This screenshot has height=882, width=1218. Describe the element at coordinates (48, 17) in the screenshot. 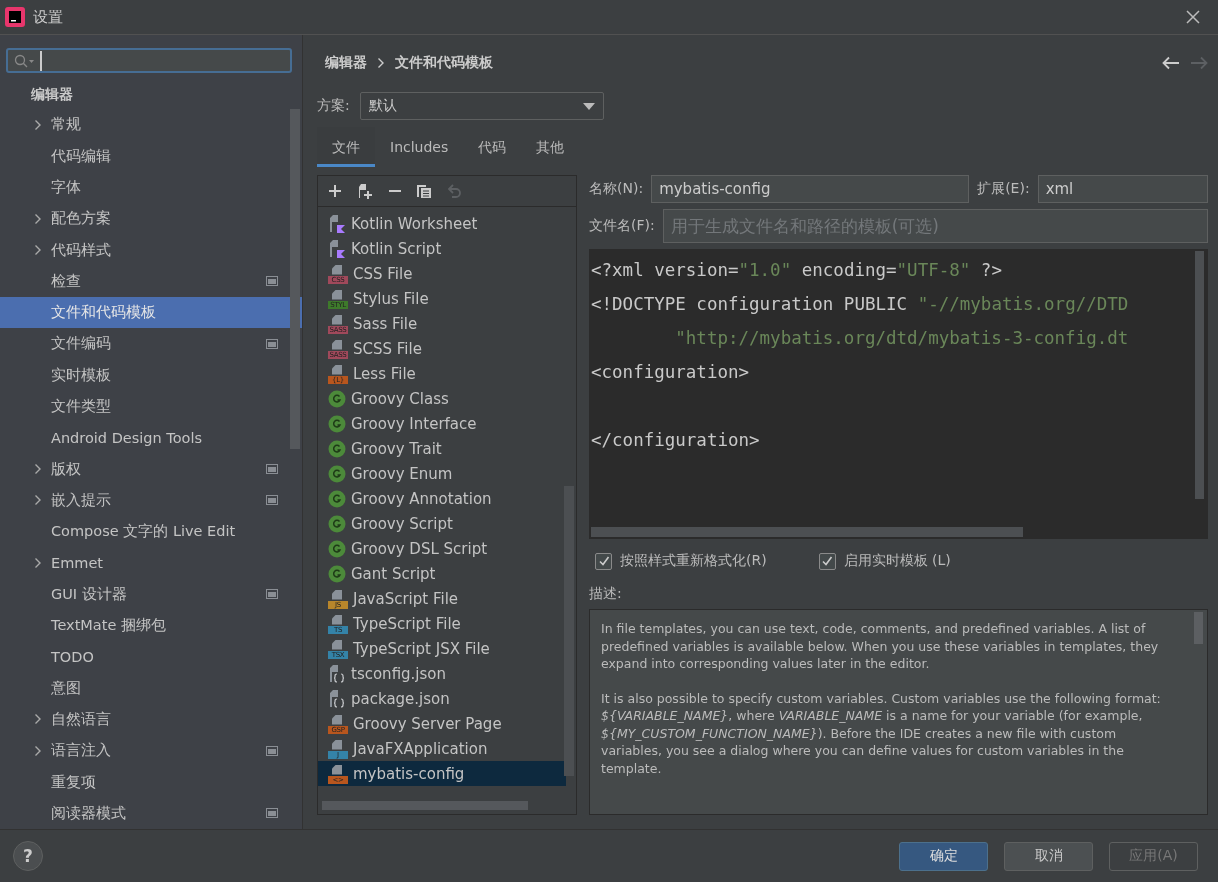

I see `window-title: 设置` at that location.